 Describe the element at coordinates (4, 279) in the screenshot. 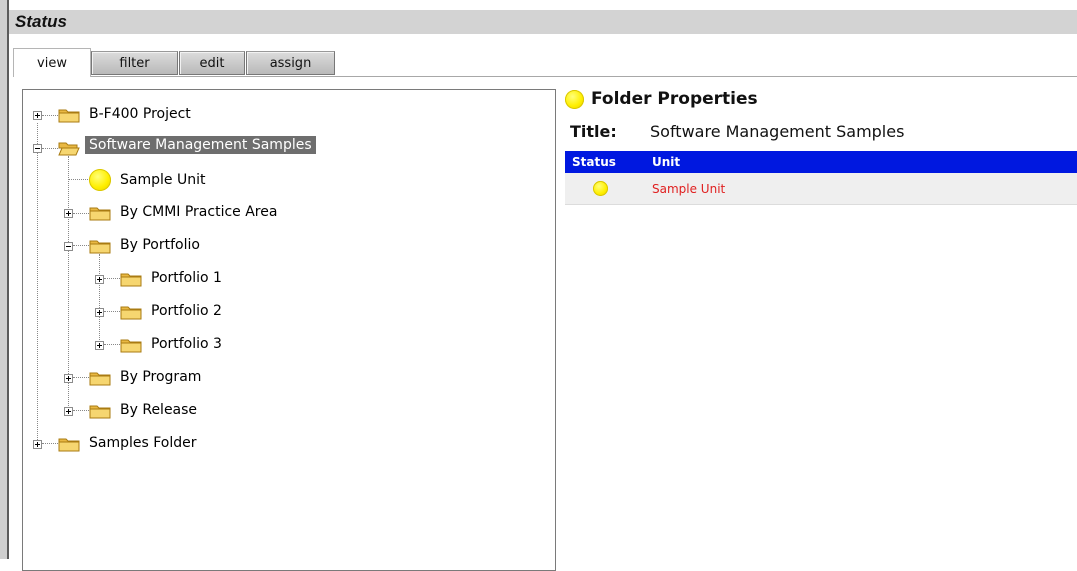

I see `window-left-border` at that location.